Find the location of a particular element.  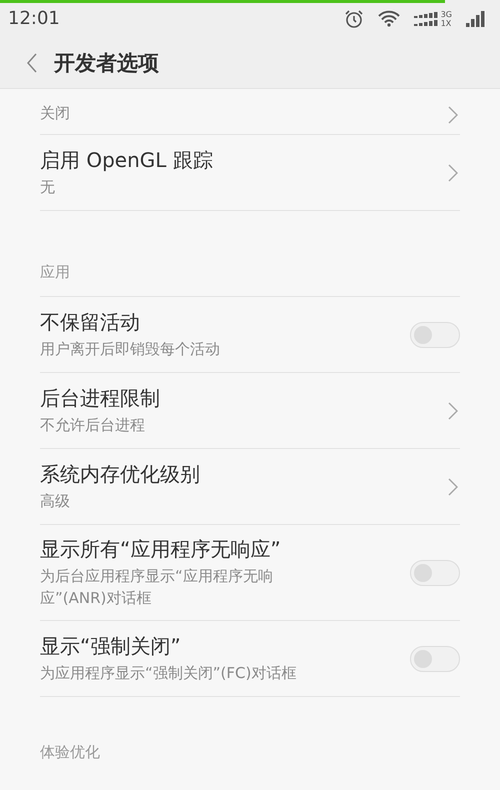

signal-icon is located at coordinates (476, 18).